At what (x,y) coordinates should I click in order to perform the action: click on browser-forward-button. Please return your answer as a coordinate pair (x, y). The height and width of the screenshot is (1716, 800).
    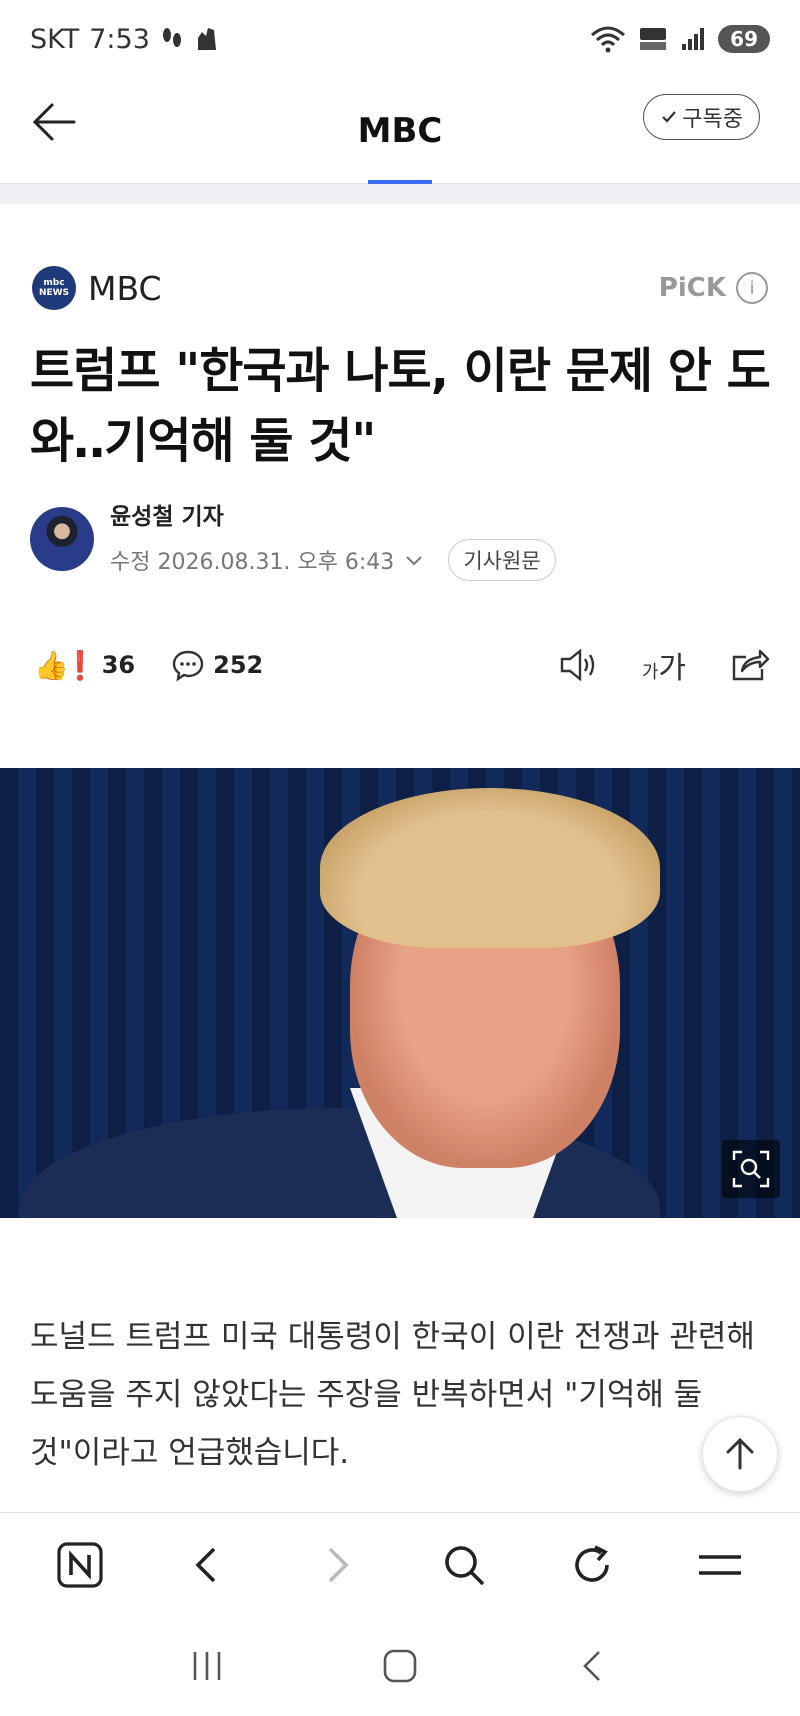
    Looking at the image, I should click on (336, 1565).